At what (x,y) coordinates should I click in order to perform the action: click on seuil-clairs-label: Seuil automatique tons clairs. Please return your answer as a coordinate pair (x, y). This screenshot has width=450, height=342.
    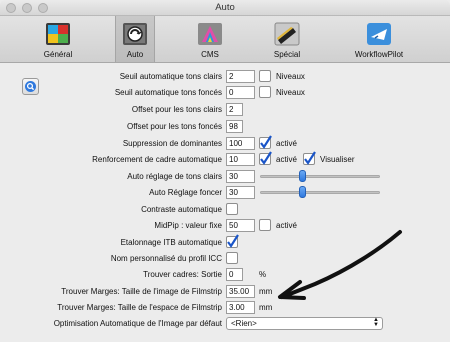
    Looking at the image, I should click on (170, 76).